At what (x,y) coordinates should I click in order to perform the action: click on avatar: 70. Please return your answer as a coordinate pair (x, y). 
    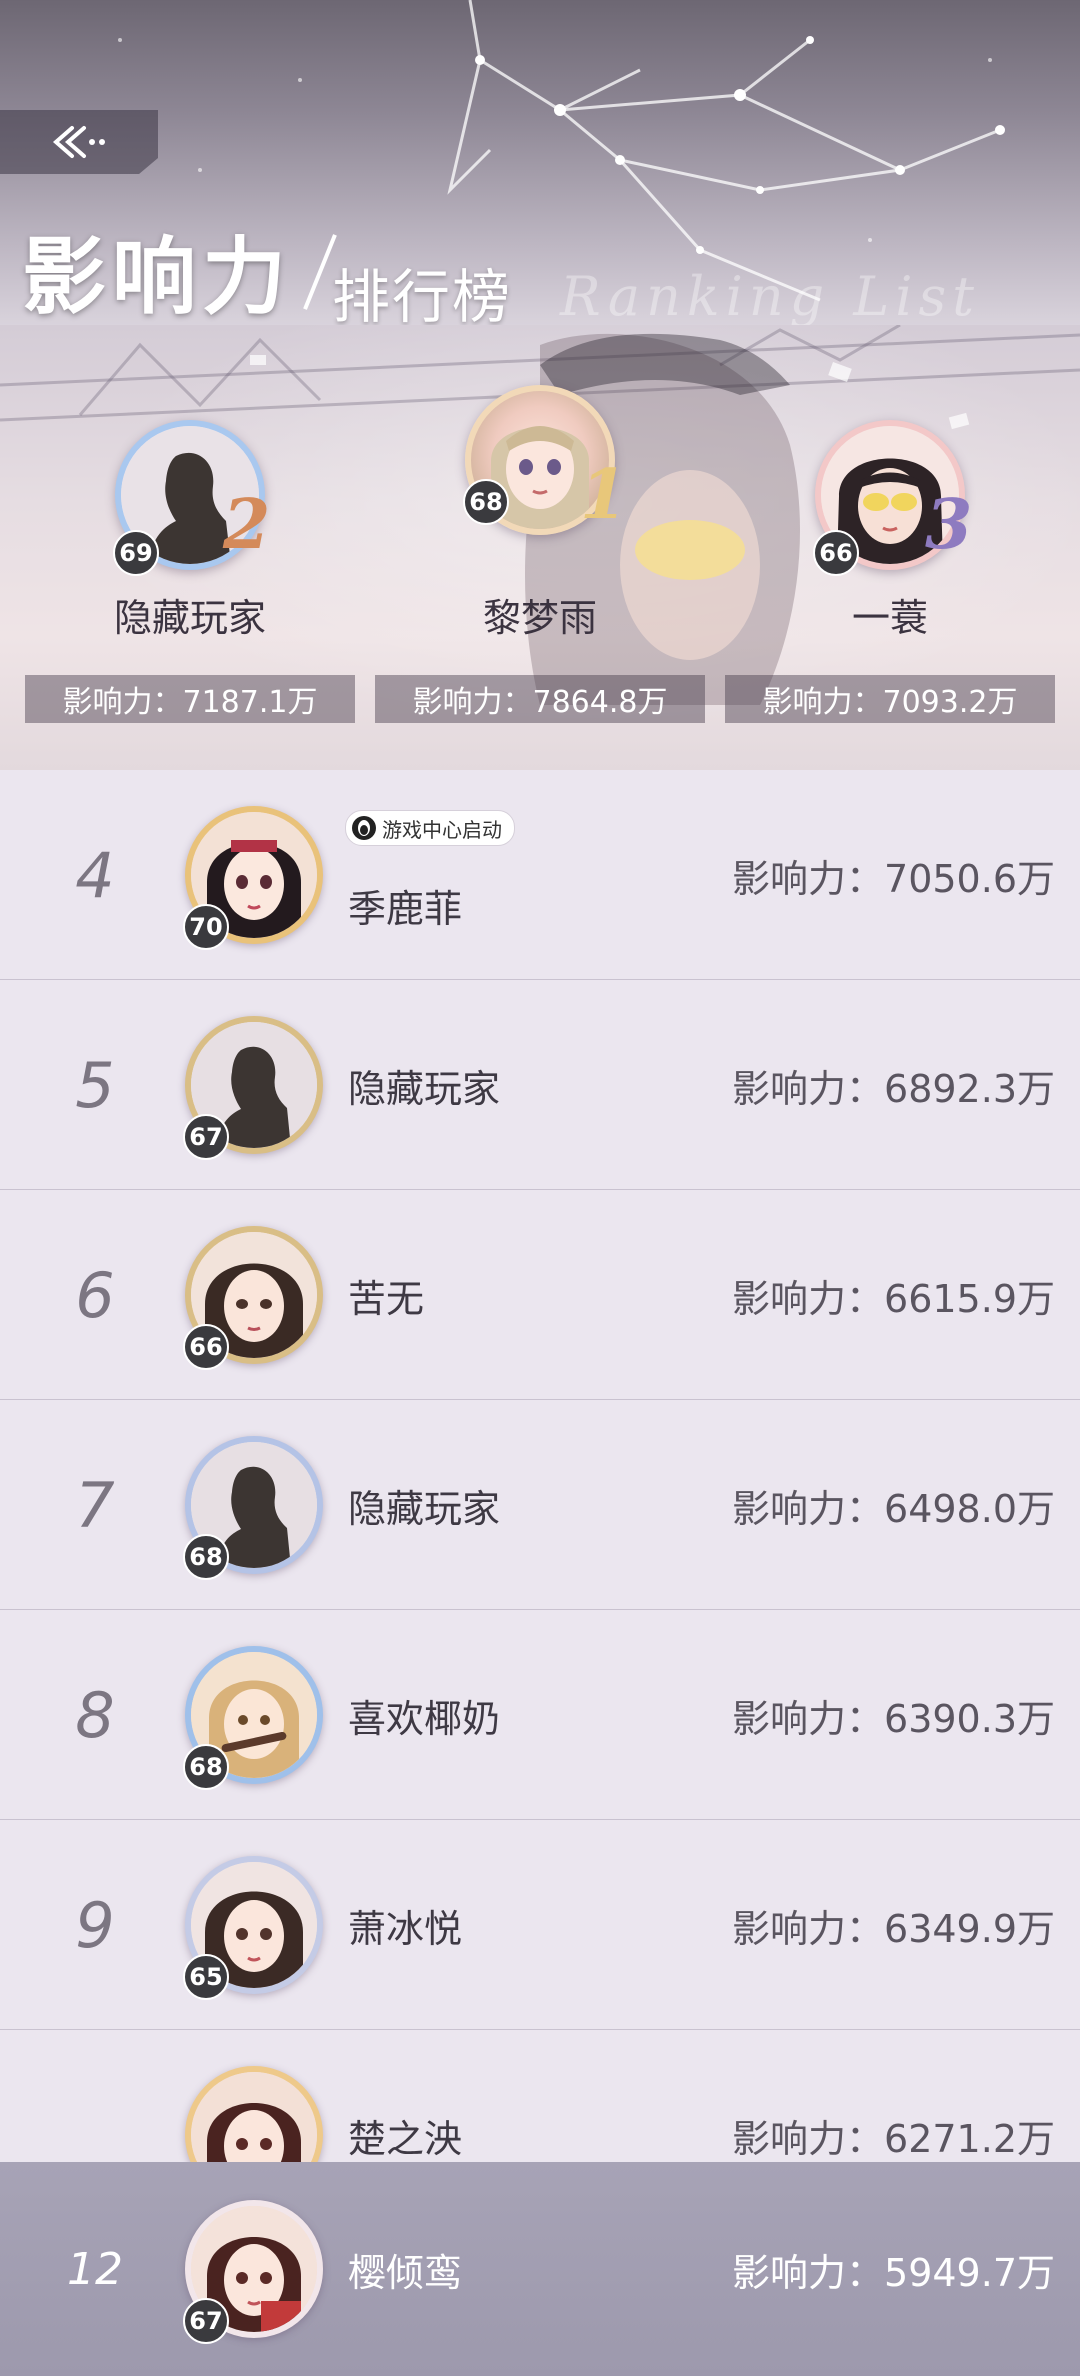
    Looking at the image, I should click on (253, 878).